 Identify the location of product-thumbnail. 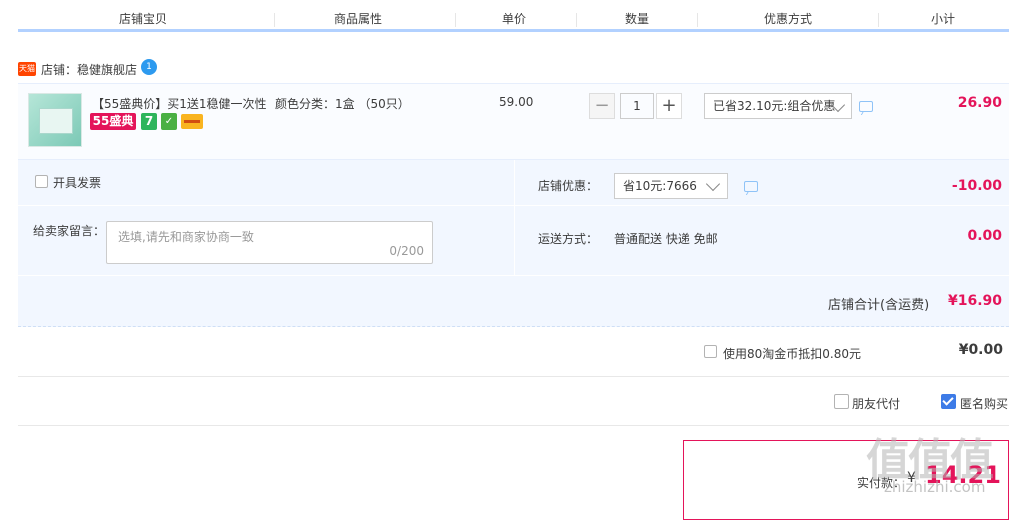
(55, 120).